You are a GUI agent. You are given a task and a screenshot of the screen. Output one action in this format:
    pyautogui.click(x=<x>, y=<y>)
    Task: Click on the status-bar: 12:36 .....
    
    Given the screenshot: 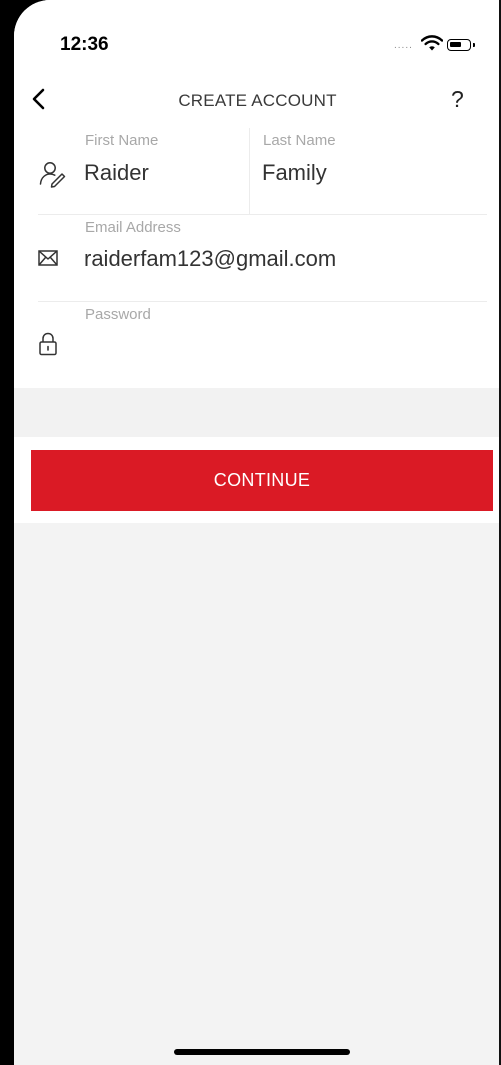 What is the action you would take?
    pyautogui.click(x=257, y=35)
    